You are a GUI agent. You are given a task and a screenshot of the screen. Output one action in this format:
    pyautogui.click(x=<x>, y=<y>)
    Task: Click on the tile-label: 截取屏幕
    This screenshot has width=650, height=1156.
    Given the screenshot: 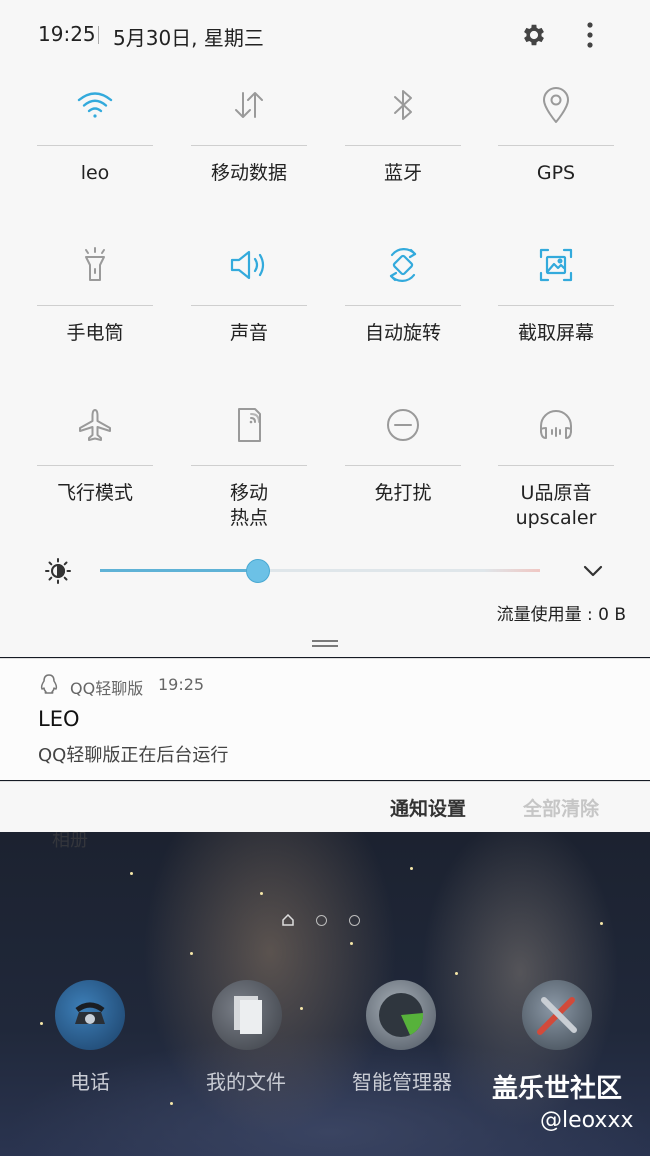 What is the action you would take?
    pyautogui.click(x=555, y=333)
    